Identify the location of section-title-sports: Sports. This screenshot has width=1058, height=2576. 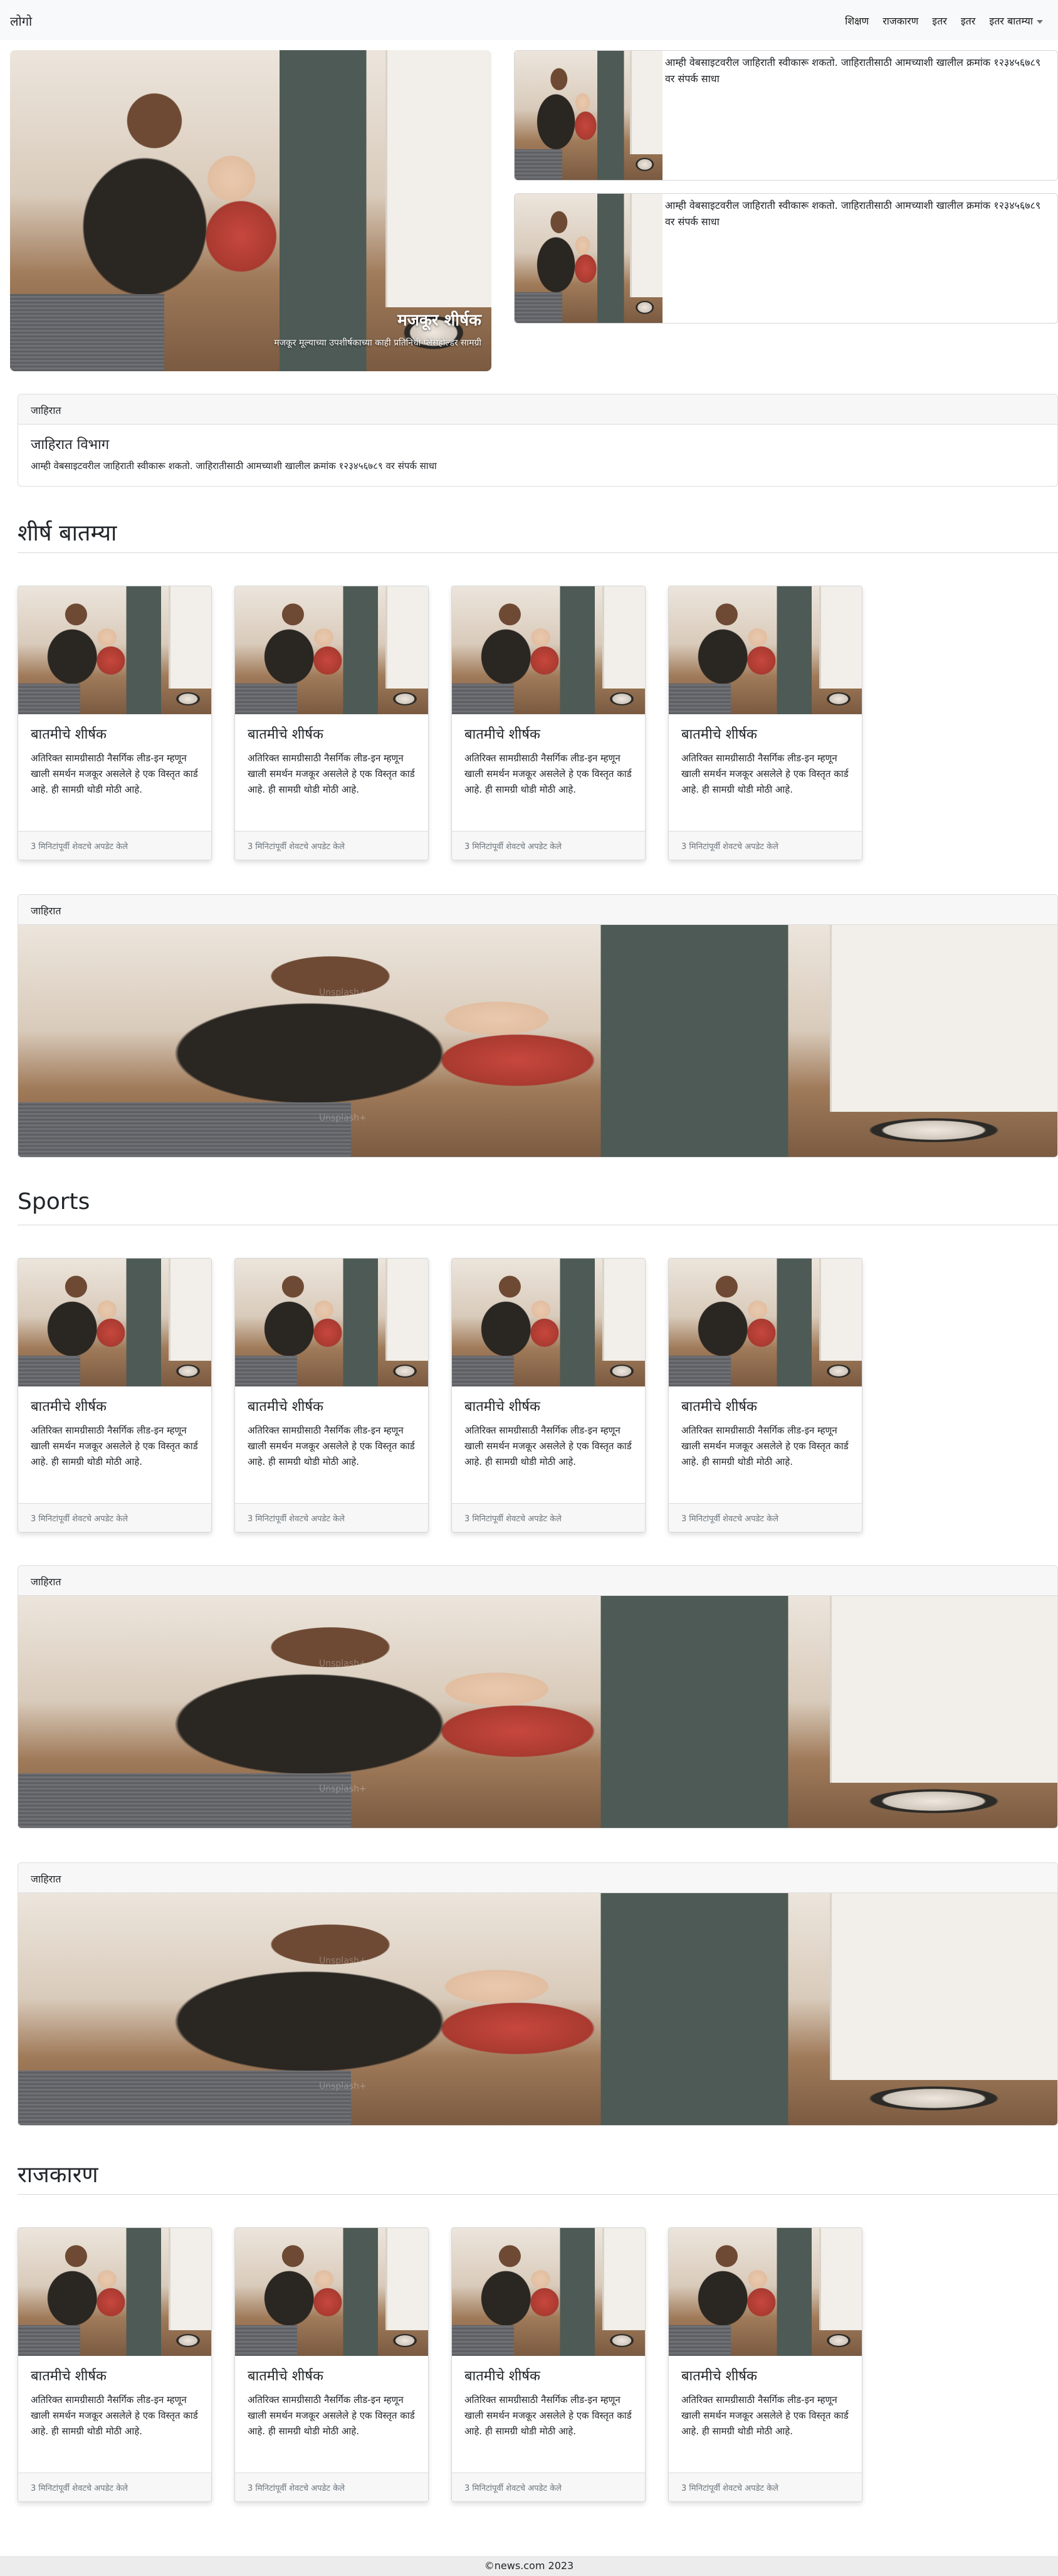
(538, 1206).